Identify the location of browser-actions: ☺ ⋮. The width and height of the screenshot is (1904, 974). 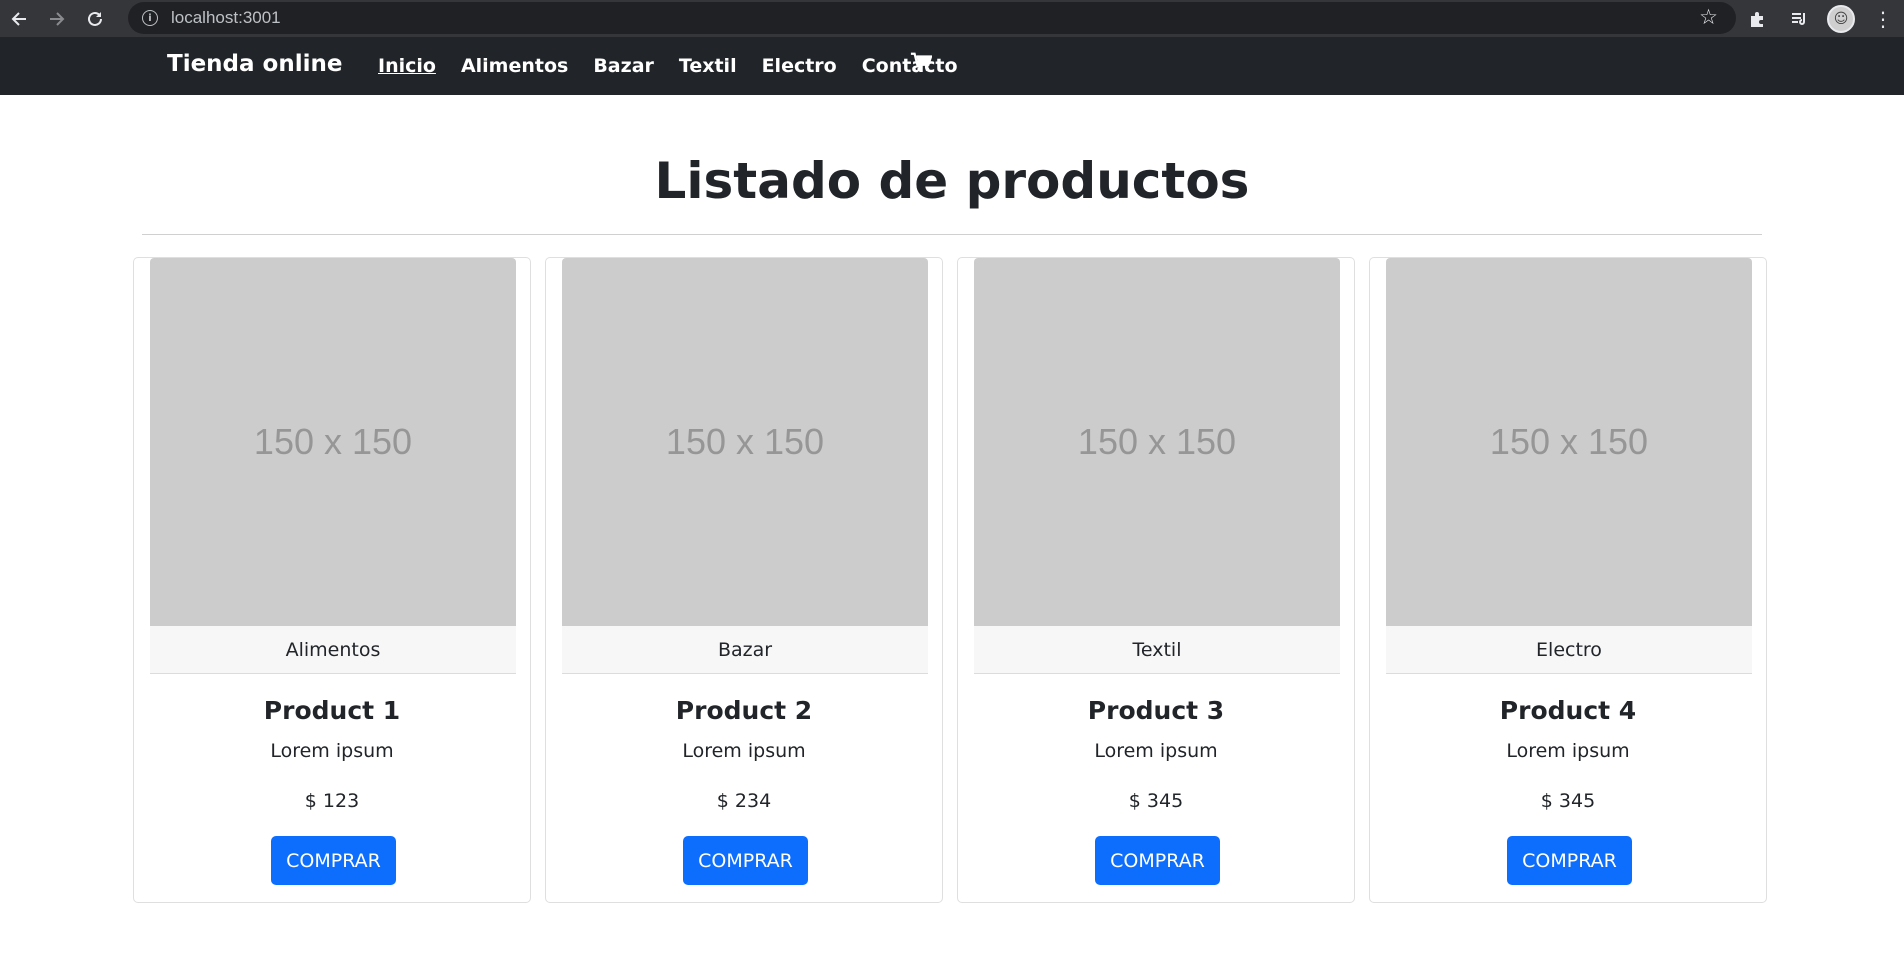
(1820, 18).